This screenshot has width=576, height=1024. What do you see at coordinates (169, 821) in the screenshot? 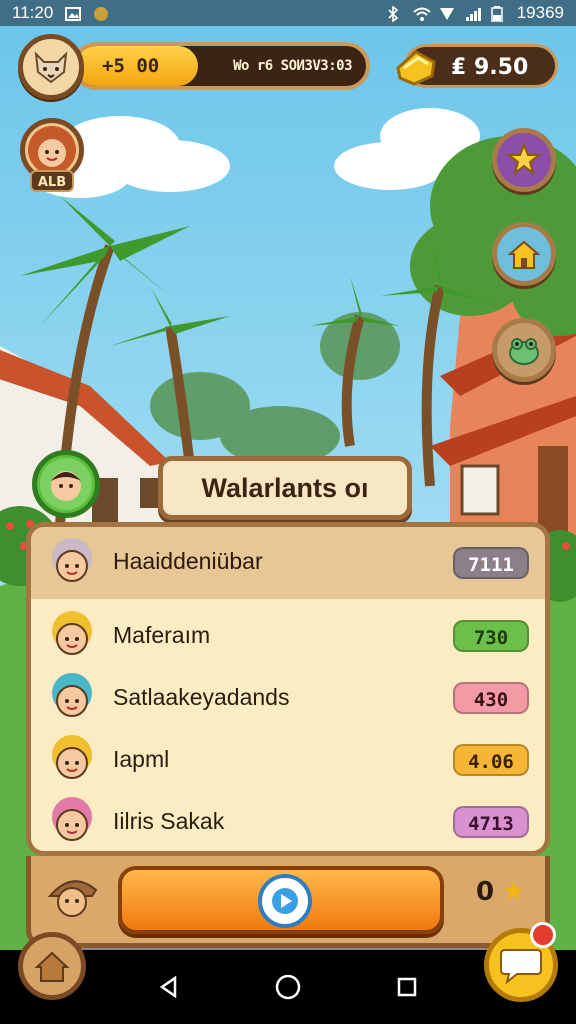
I see `player-name: Iilris Sakak` at bounding box center [169, 821].